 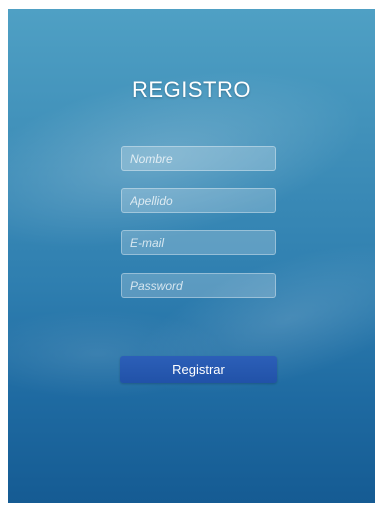 I want to click on page-title: REGISTRO, so click(x=191, y=89).